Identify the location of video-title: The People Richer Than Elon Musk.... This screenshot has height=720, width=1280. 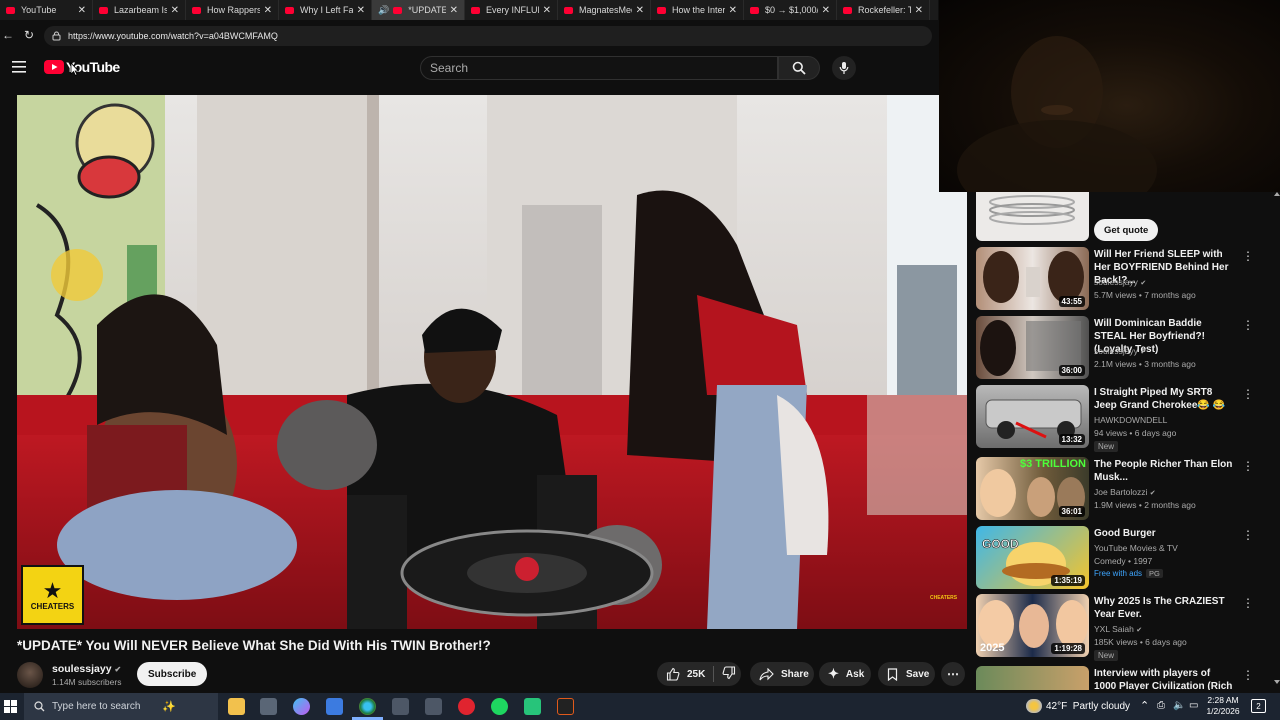
(1164, 471).